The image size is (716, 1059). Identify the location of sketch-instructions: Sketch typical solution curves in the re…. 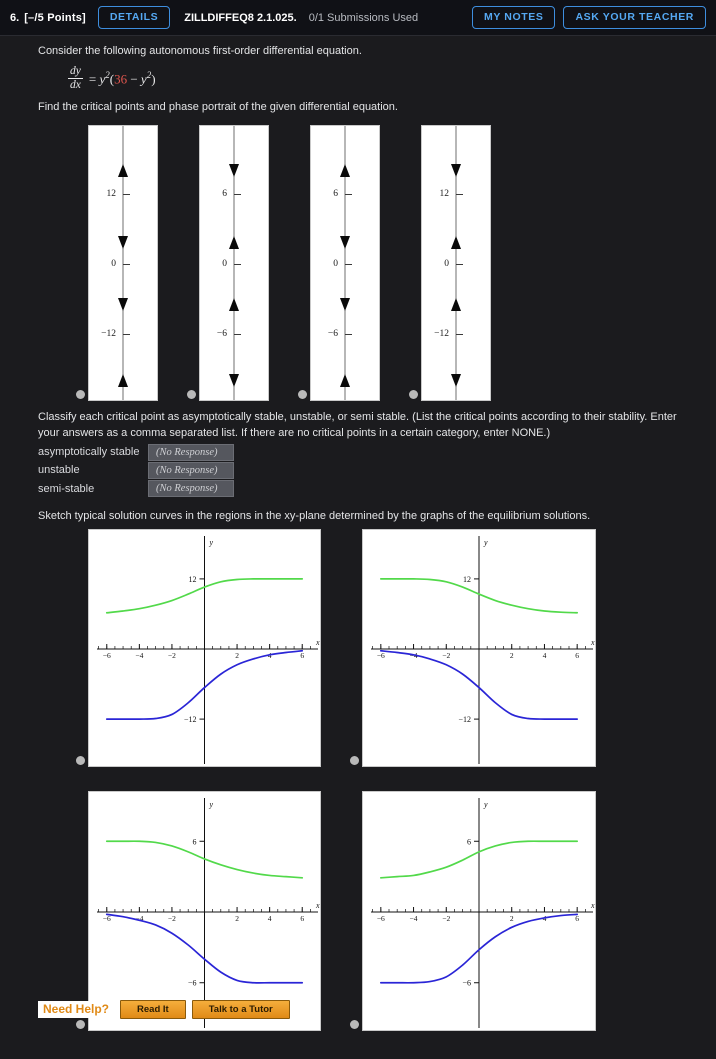
(314, 516).